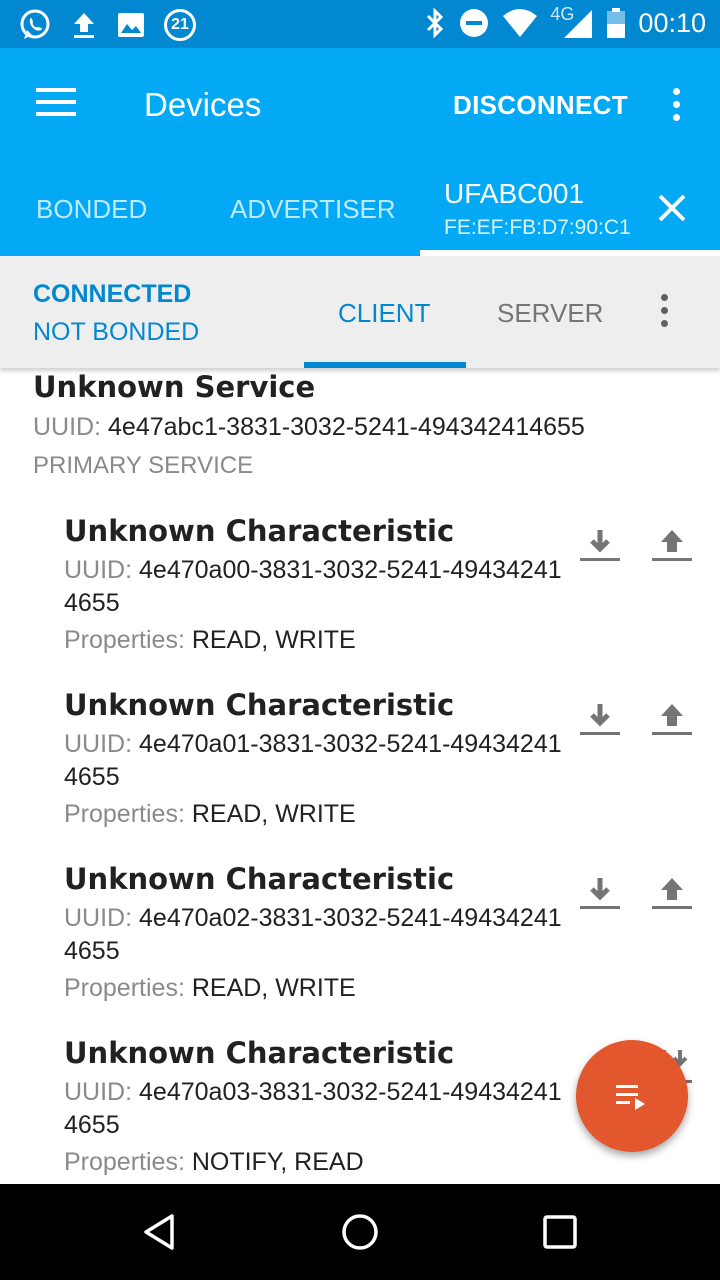  I want to click on menu-icon, so click(56, 103).